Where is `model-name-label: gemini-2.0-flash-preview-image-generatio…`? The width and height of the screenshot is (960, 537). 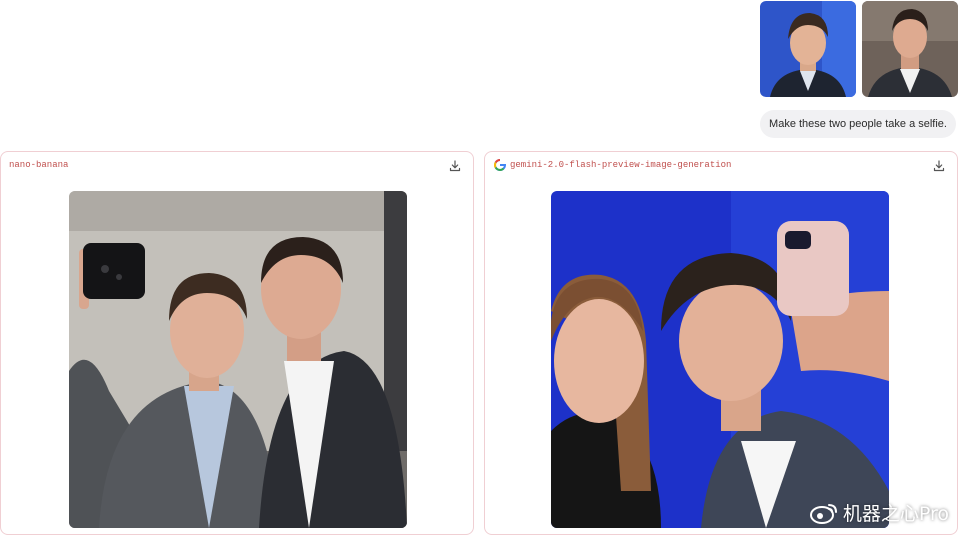 model-name-label: gemini-2.0-flash-preview-image-generatio… is located at coordinates (621, 165).